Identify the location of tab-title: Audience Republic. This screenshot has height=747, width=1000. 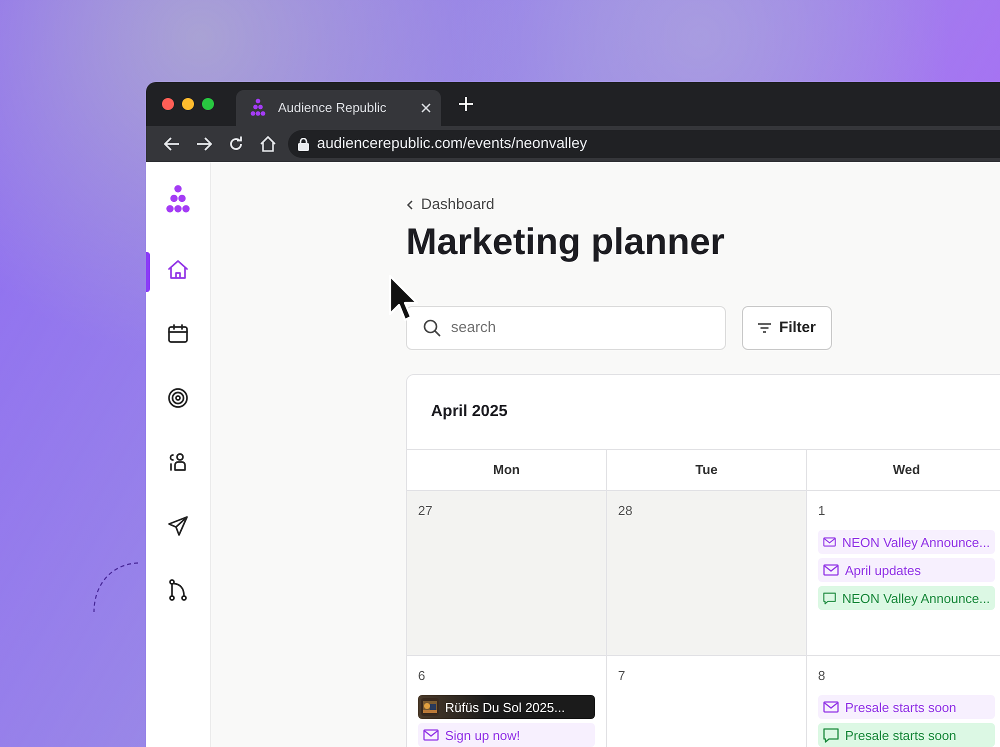
(333, 108).